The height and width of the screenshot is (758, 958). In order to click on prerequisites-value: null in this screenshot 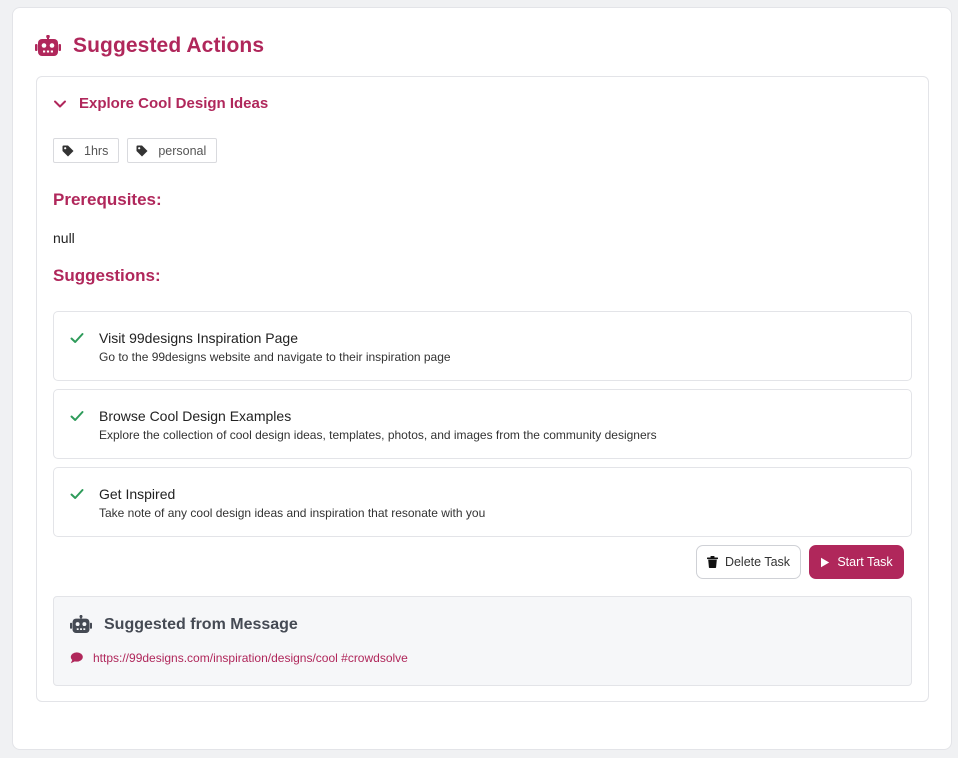, I will do `click(64, 238)`.